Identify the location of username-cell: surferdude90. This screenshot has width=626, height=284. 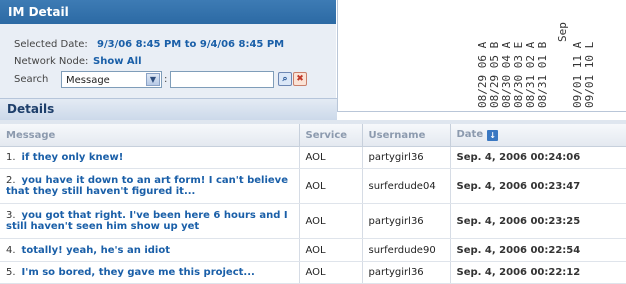
(406, 250).